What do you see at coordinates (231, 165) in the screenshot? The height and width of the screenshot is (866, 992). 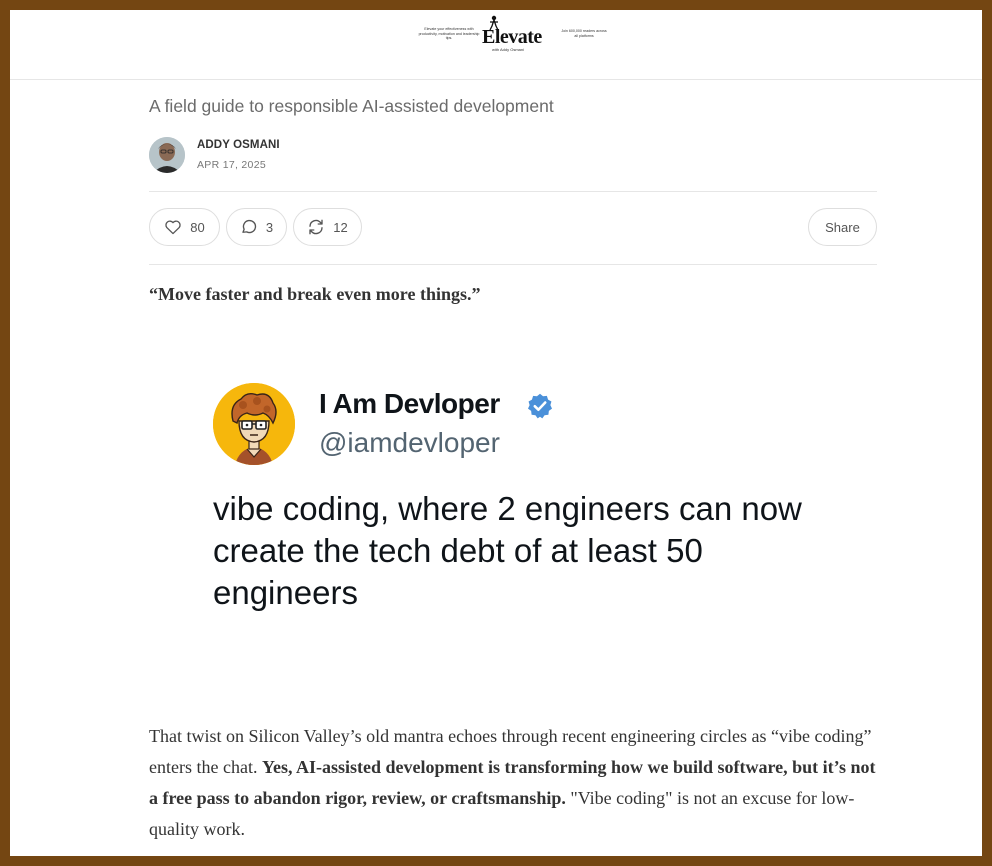 I see `post-date: APR 17, 2025` at bounding box center [231, 165].